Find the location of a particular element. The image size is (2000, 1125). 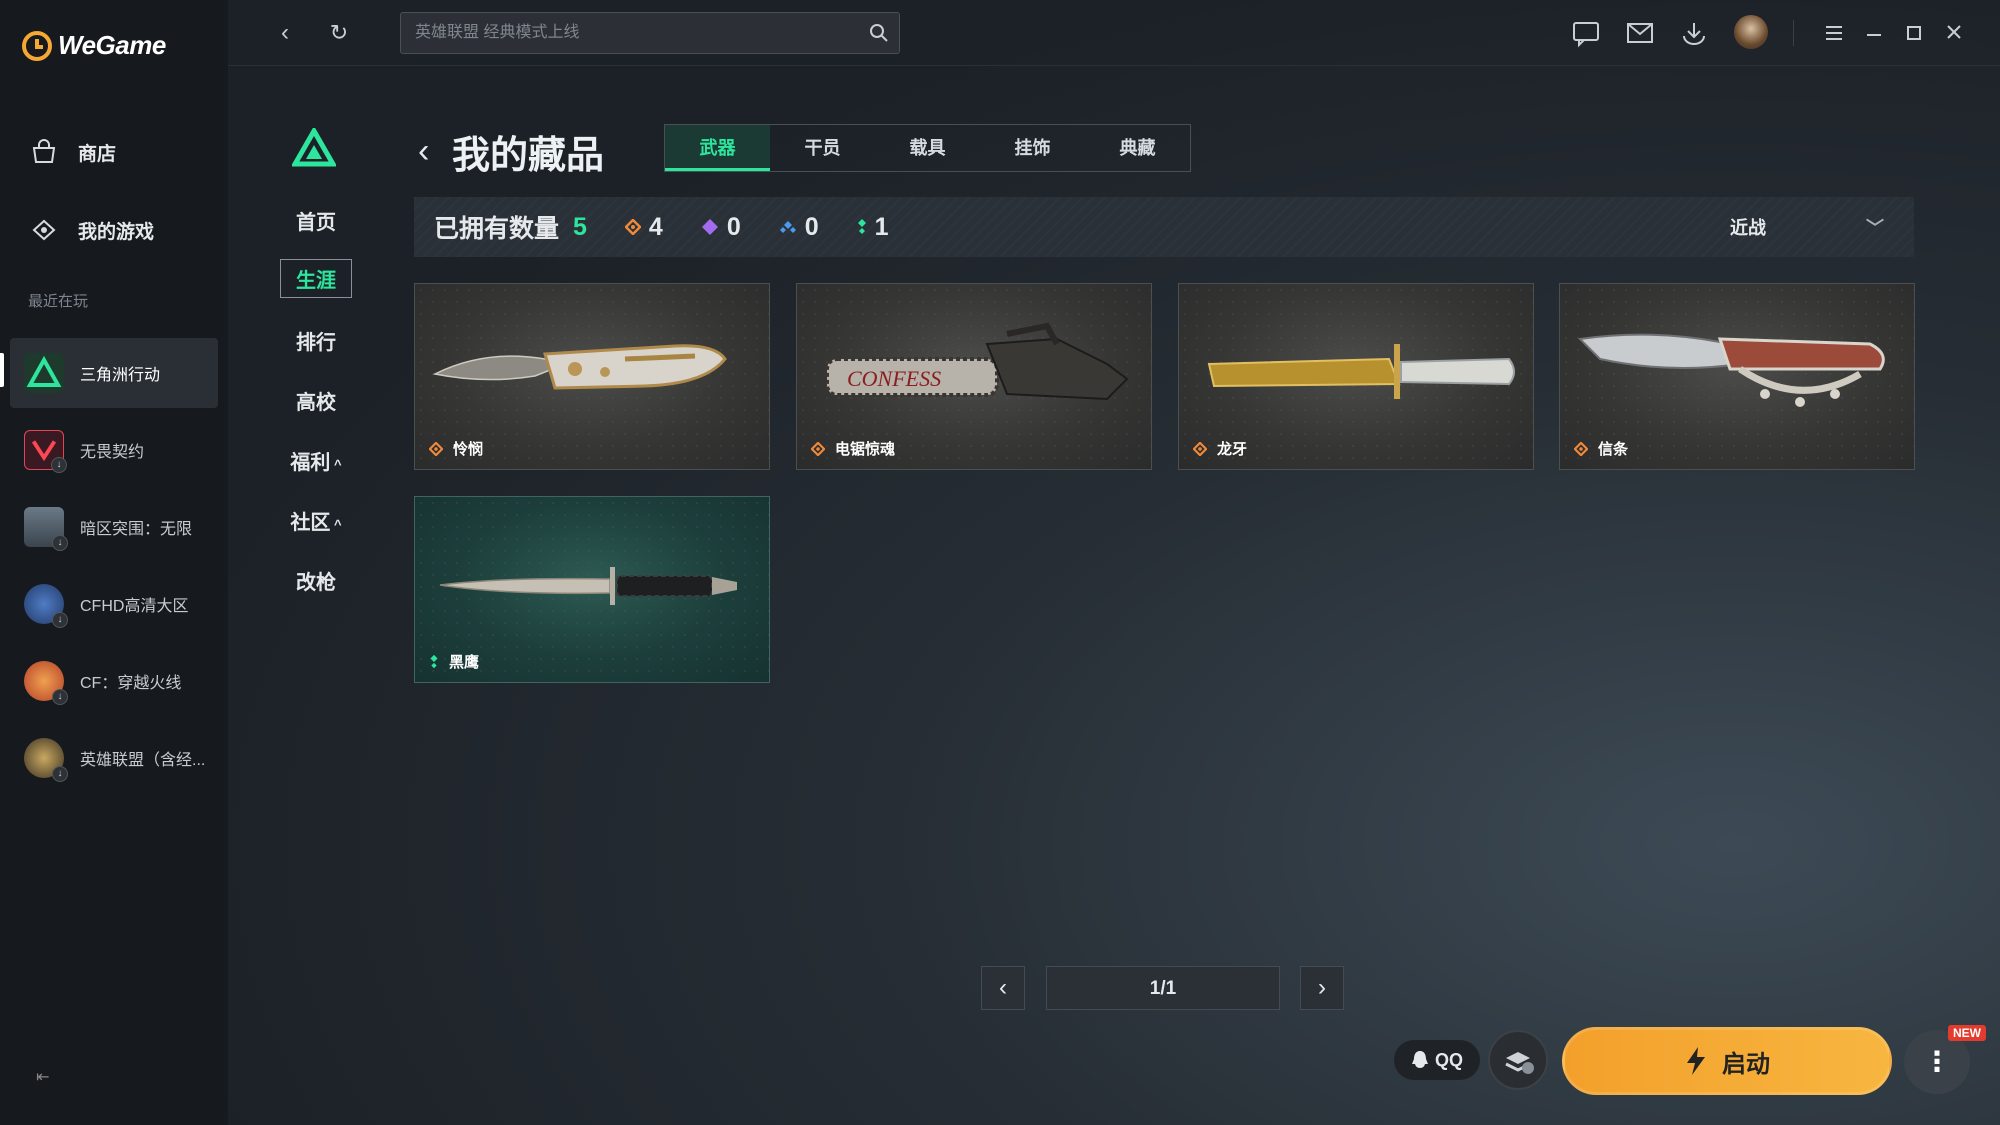

game-nav-community: 社区 ^ is located at coordinates (316, 520).